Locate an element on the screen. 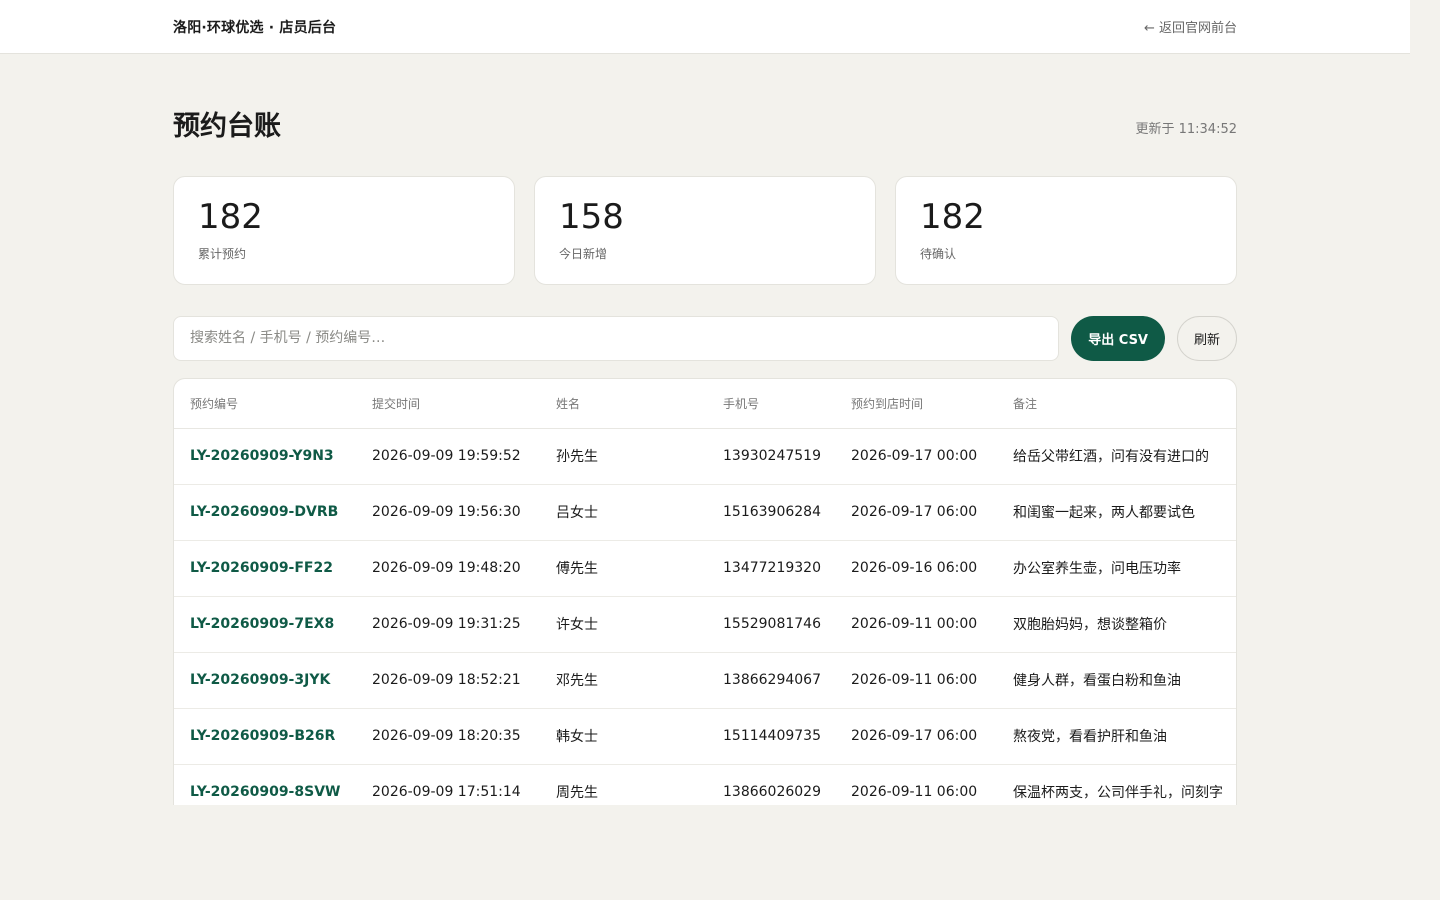 The width and height of the screenshot is (1440, 900). table-header-row: 预约编号 提交时间 姓名 手机号 预约到店时间 备注 is located at coordinates (705, 404).